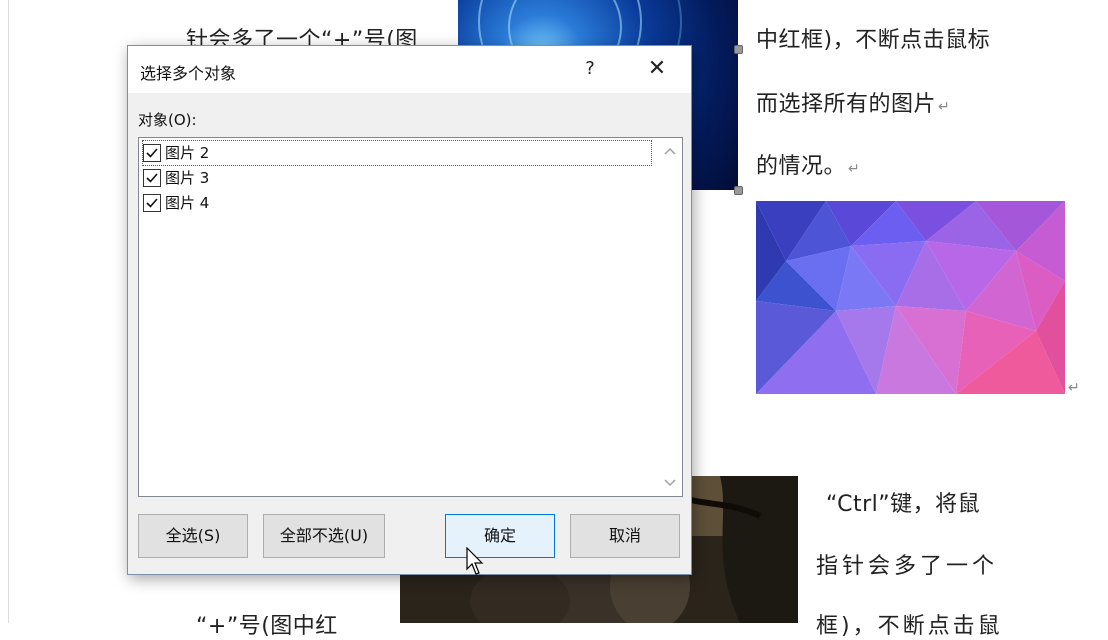 The image size is (1108, 640). Describe the element at coordinates (187, 178) in the screenshot. I see `list-item-label: 图片 3` at that location.